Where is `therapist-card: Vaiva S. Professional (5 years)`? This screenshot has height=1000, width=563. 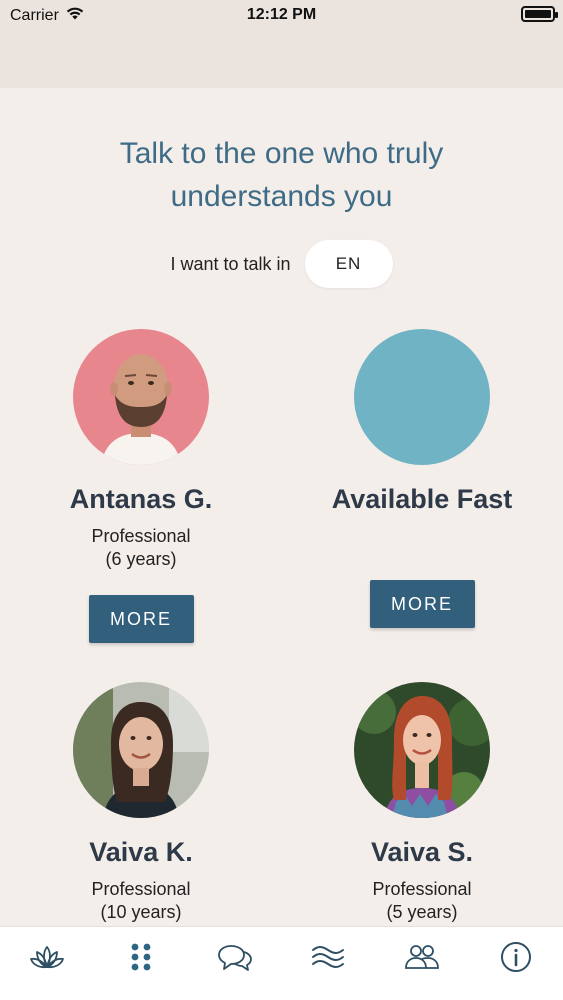
therapist-card: Vaiva S. Professional (5 years) is located at coordinates (422, 803).